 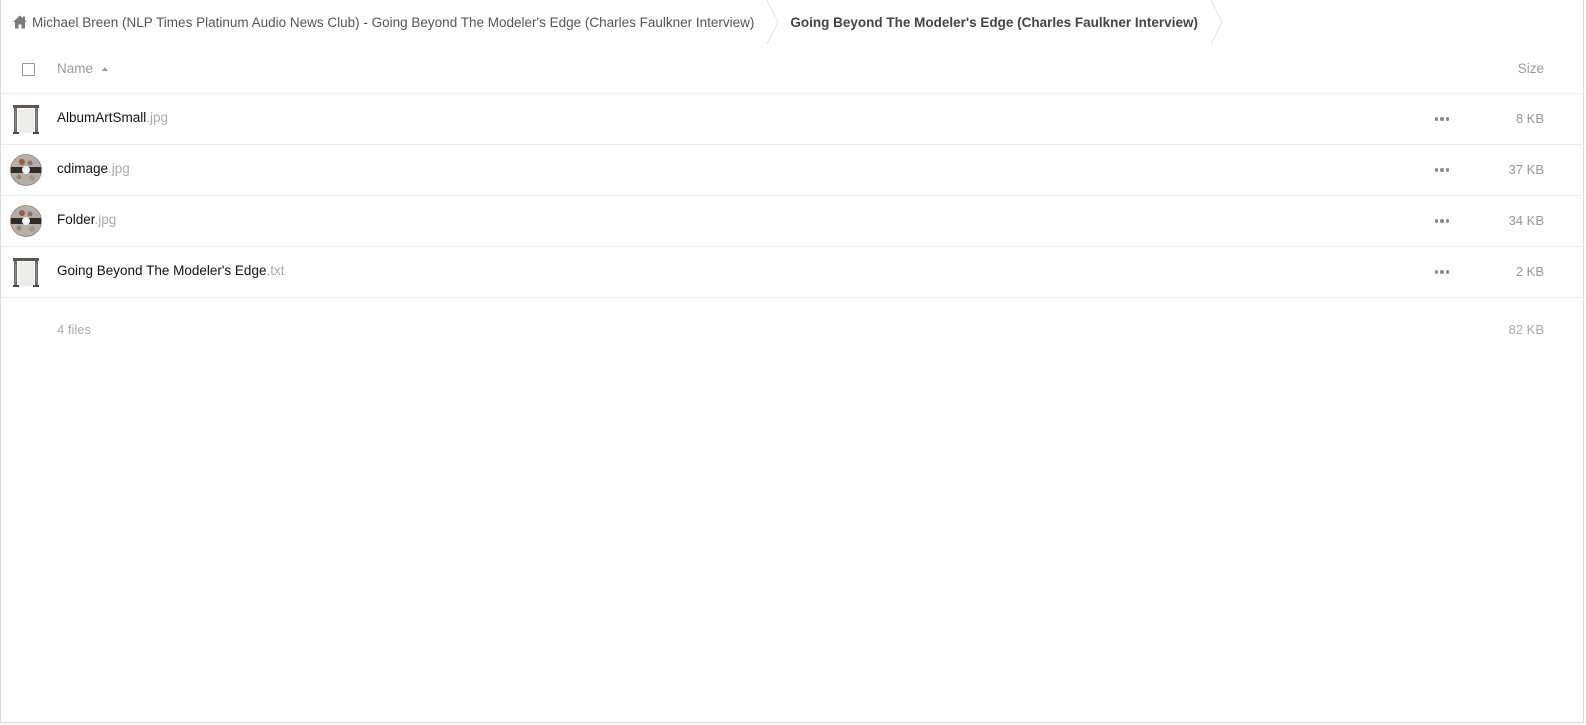 I want to click on file-size: 2 KB, so click(x=1529, y=271).